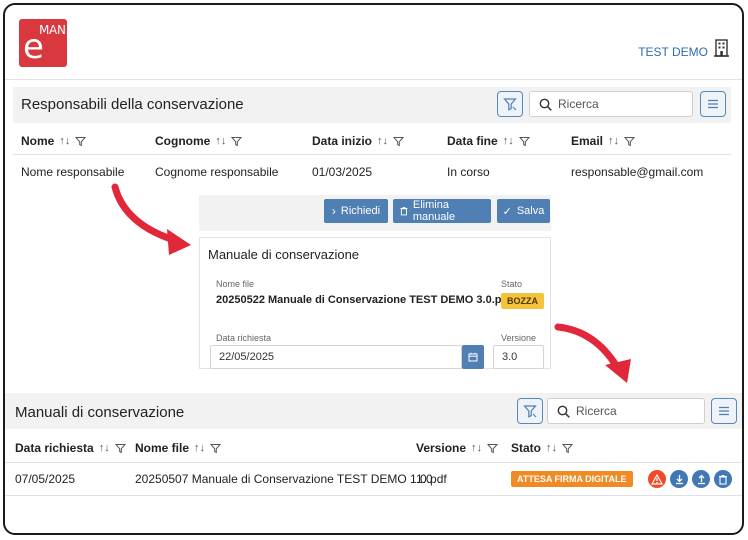  Describe the element at coordinates (618, 371) in the screenshot. I see `annotation-arrow-2-head` at that location.